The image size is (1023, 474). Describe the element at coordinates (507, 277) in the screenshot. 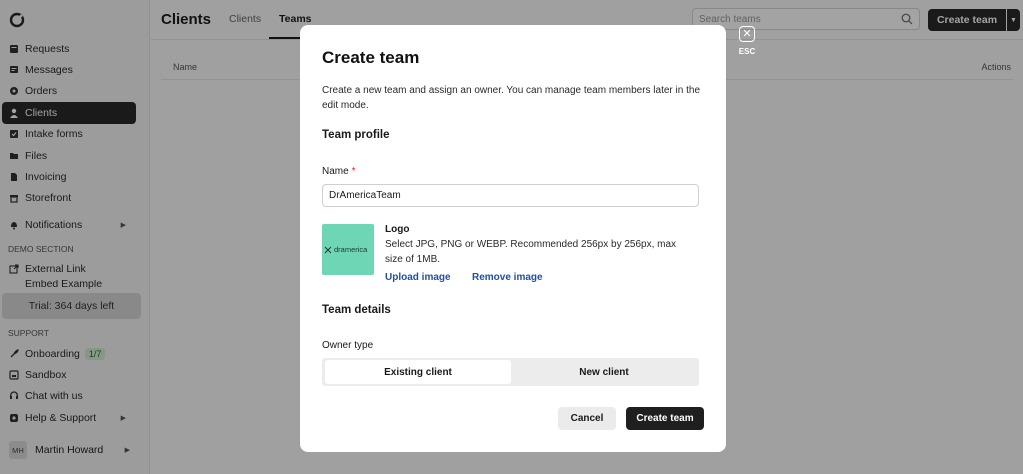

I see `remove-image-link: Remove image` at that location.